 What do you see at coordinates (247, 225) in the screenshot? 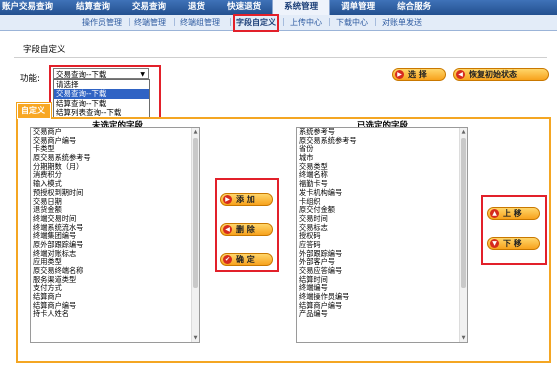
I see `highlight-frame-actions` at bounding box center [247, 225].